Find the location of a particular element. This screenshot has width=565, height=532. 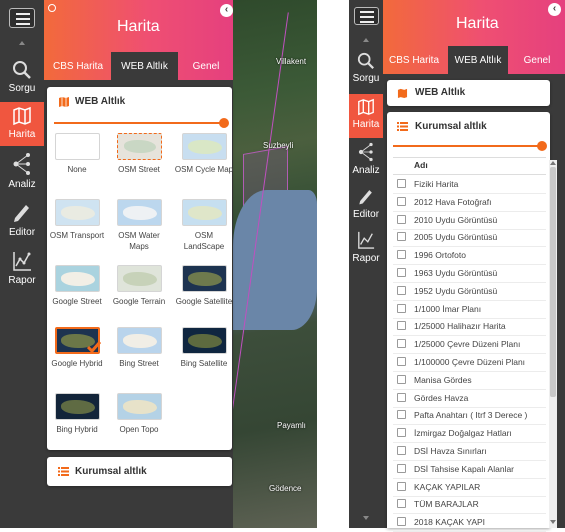

layer-row: Pafta Anahtarı ( Itrf 3 Derece ) is located at coordinates (462, 415).